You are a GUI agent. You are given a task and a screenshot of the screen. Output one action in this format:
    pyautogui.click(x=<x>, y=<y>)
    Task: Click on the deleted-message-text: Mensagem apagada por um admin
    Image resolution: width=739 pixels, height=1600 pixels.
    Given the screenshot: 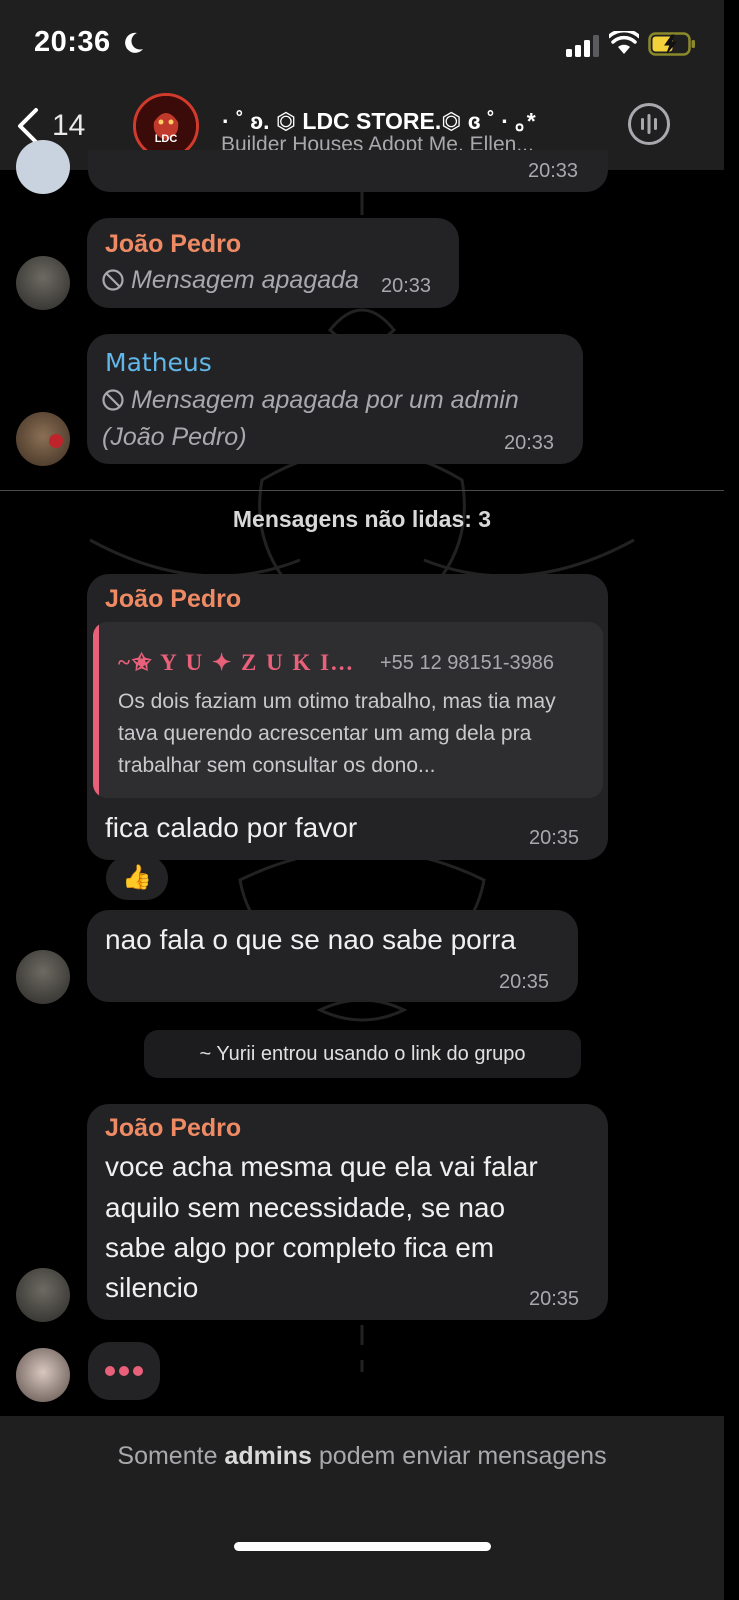 What is the action you would take?
    pyautogui.click(x=325, y=400)
    